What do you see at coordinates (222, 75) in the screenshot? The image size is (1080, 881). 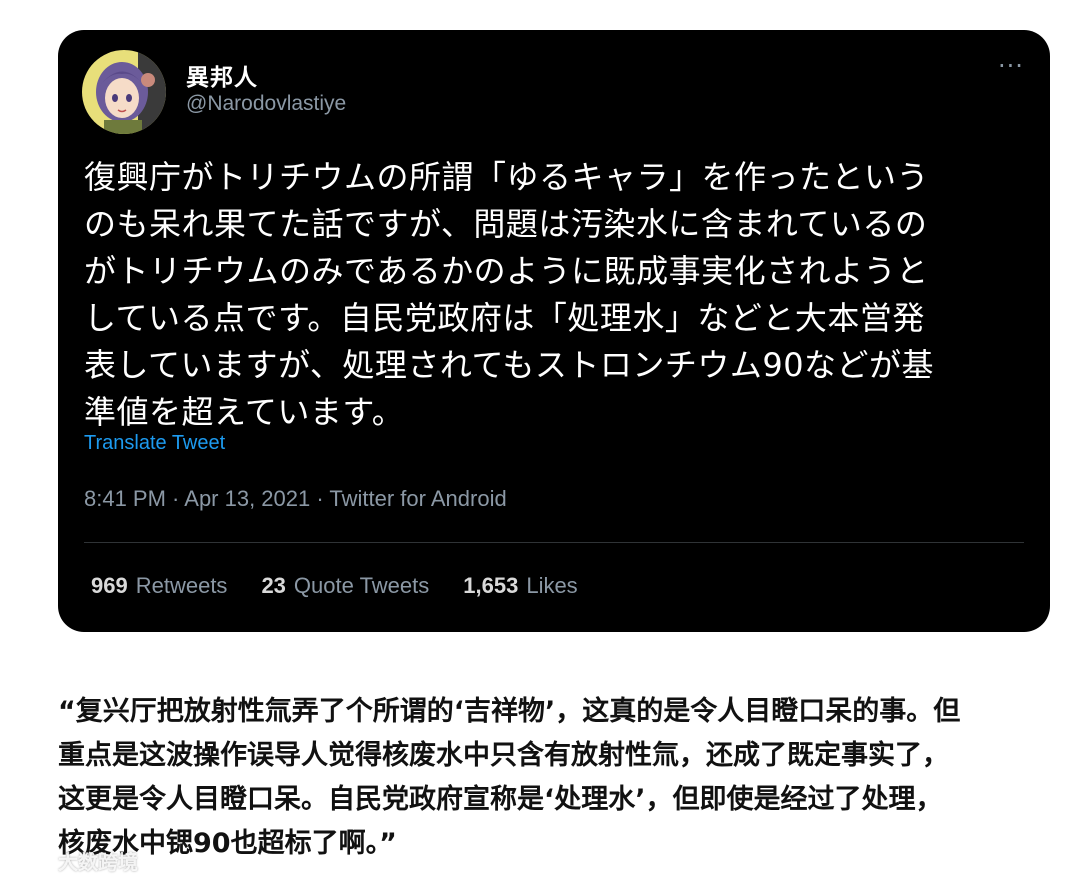 I see `display-name: 異邦人` at bounding box center [222, 75].